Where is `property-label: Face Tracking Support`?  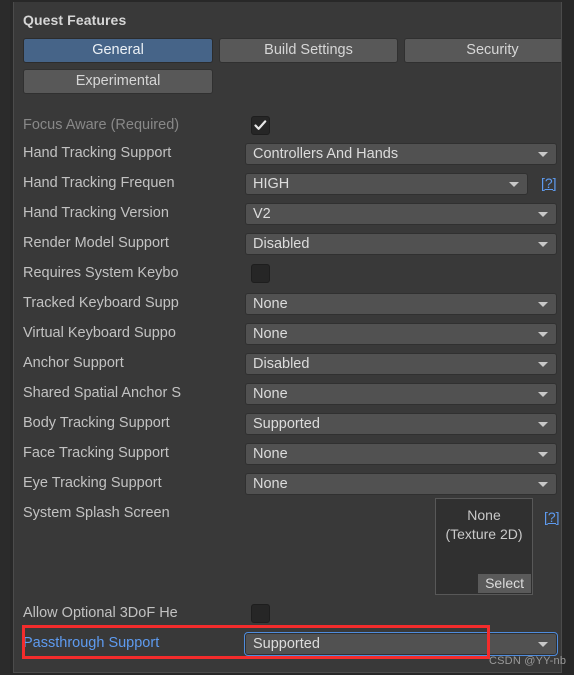 property-label: Face Tracking Support is located at coordinates (96, 453).